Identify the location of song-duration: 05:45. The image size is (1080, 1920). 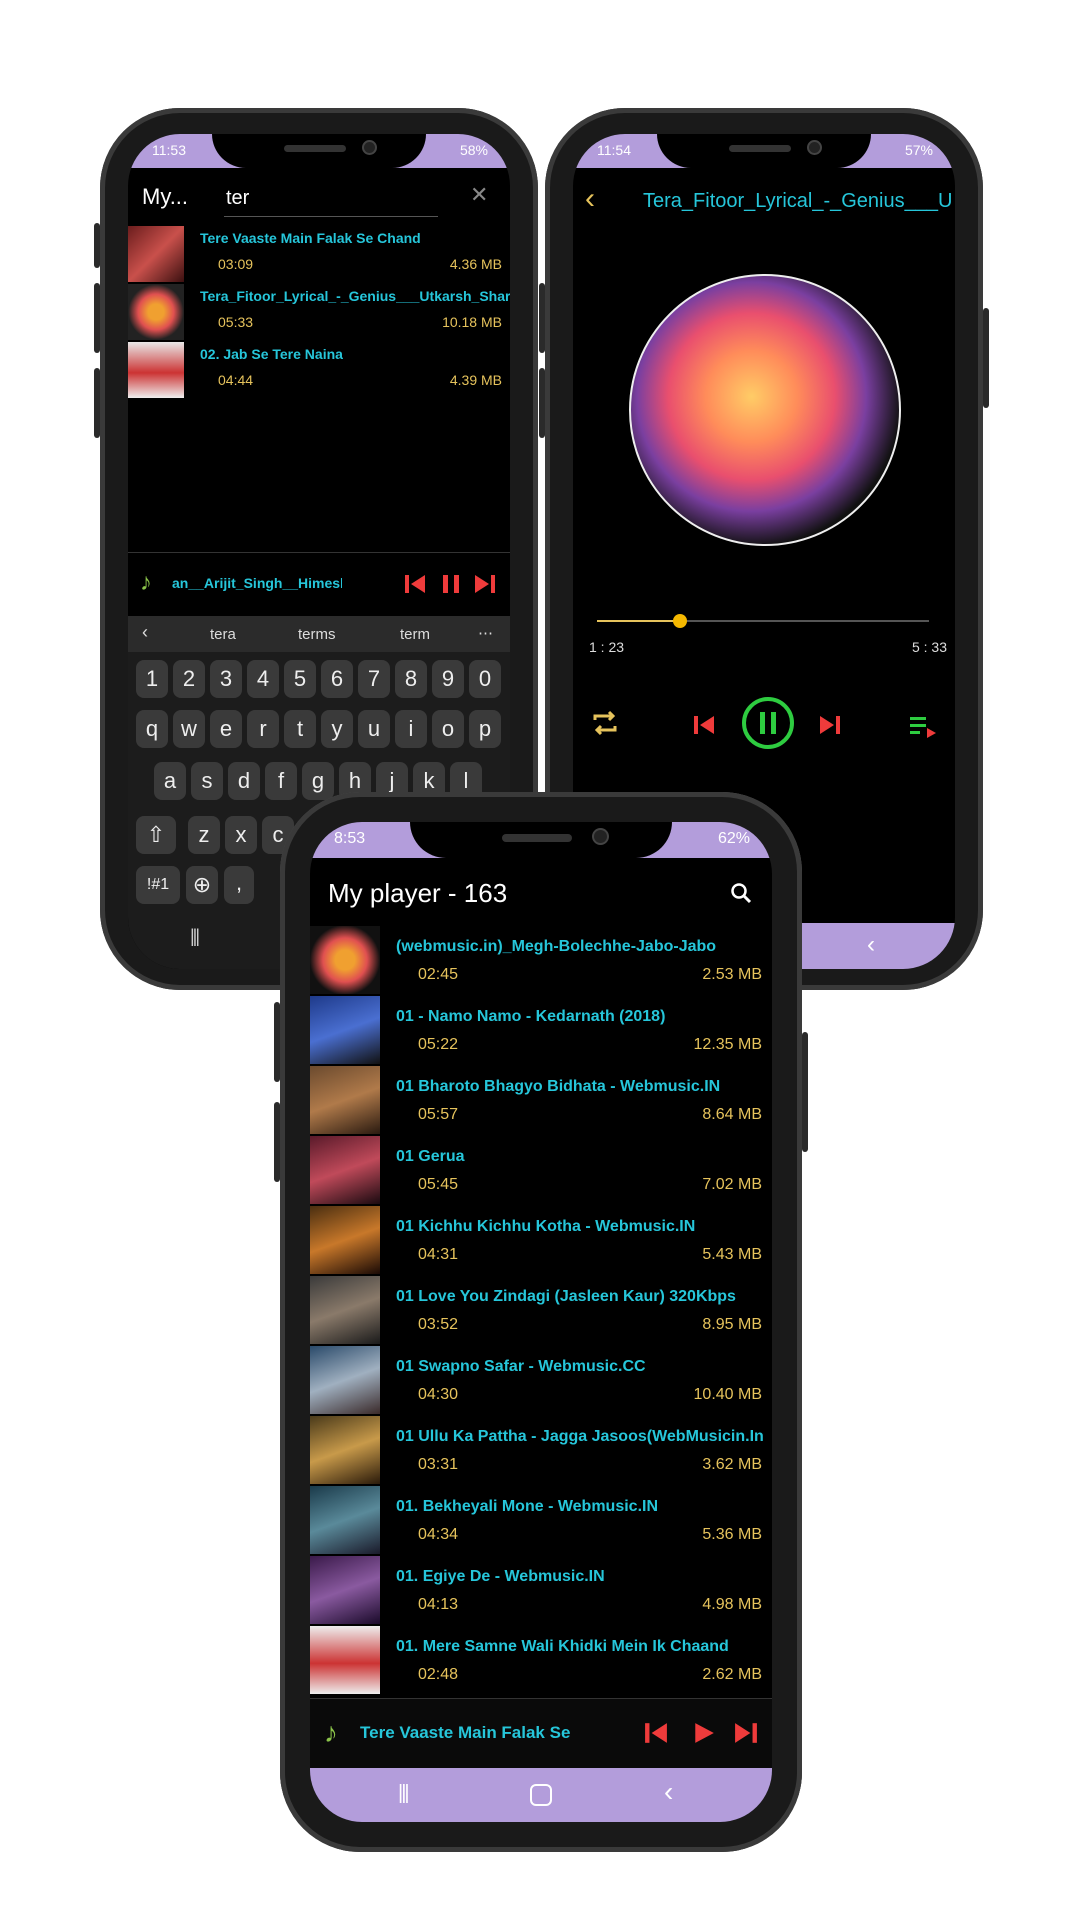
(438, 1184).